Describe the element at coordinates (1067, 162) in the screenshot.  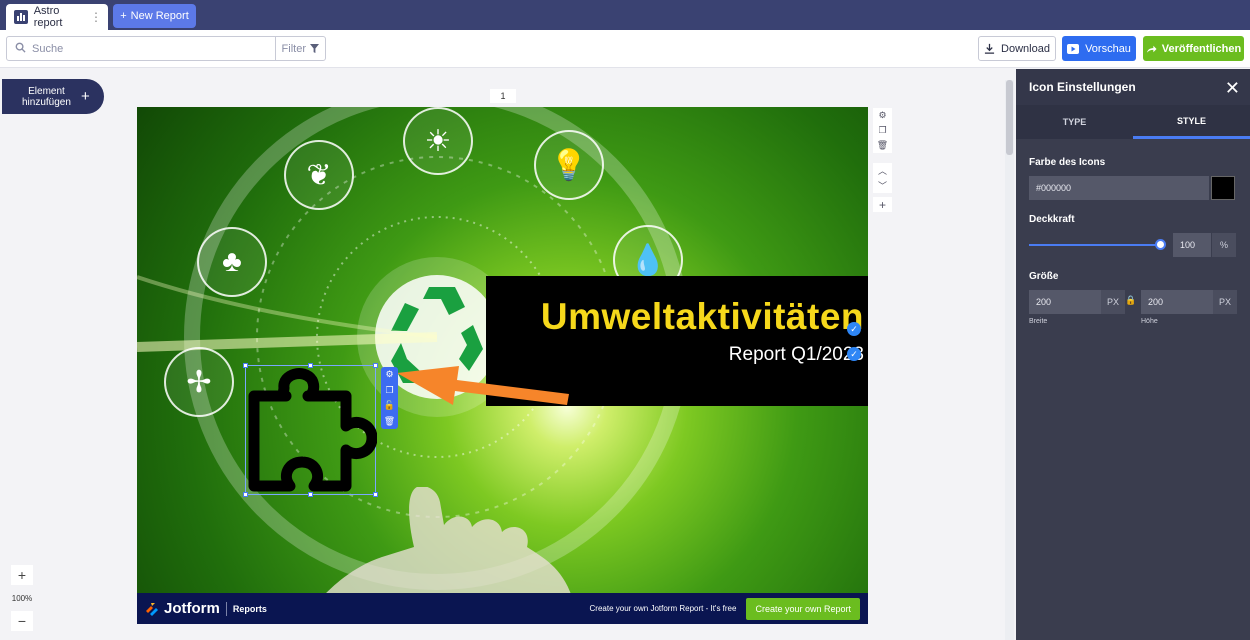
I see `icon-color-label: Farbe des Icons` at that location.